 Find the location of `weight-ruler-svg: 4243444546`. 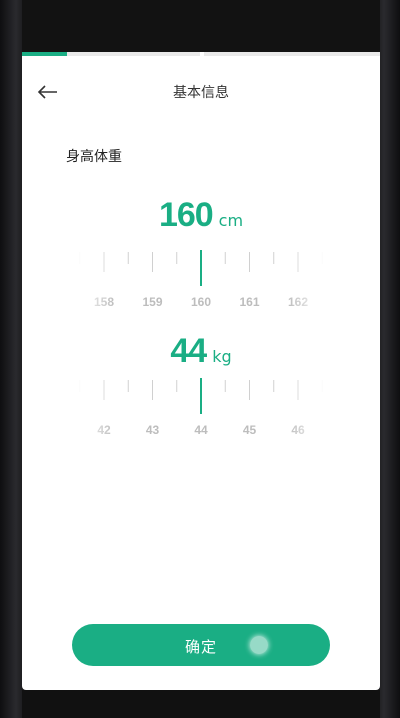

weight-ruler-svg: 4243444546 is located at coordinates (201, 414).